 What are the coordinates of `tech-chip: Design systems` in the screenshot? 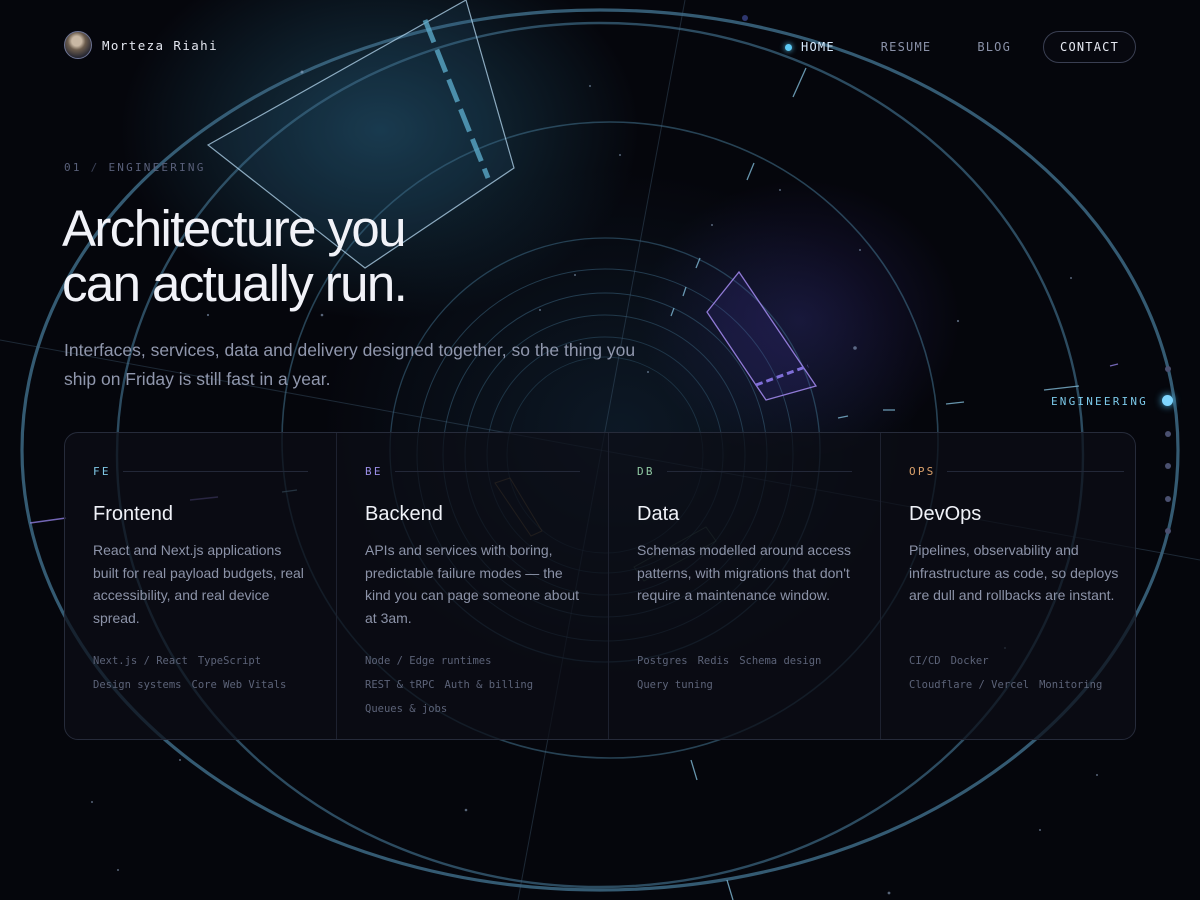 It's located at (137, 685).